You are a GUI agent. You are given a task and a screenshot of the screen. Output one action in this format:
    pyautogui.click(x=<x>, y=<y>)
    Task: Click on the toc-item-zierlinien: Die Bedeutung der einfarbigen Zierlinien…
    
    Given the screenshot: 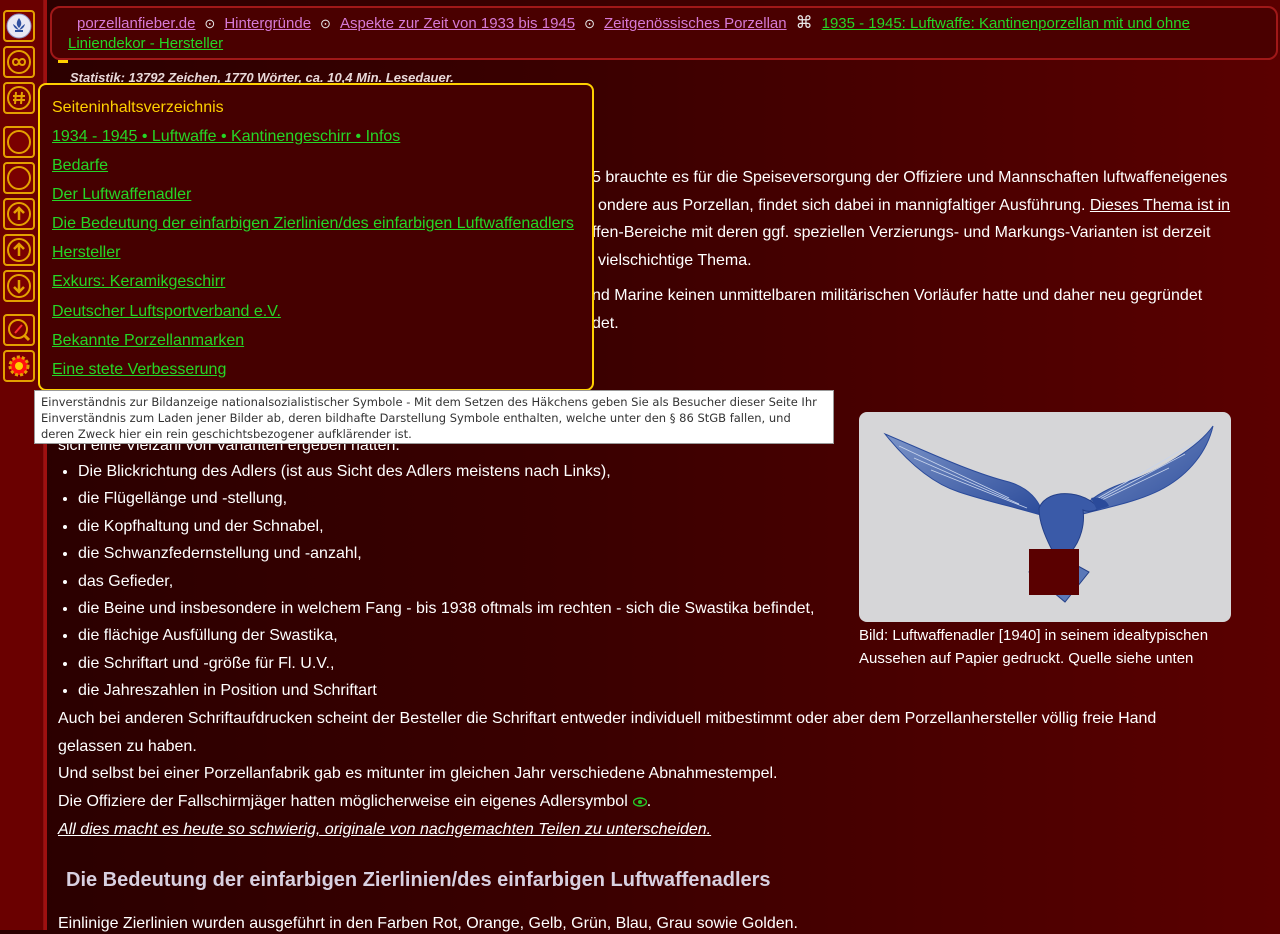 What is the action you would take?
    pyautogui.click(x=322, y=227)
    